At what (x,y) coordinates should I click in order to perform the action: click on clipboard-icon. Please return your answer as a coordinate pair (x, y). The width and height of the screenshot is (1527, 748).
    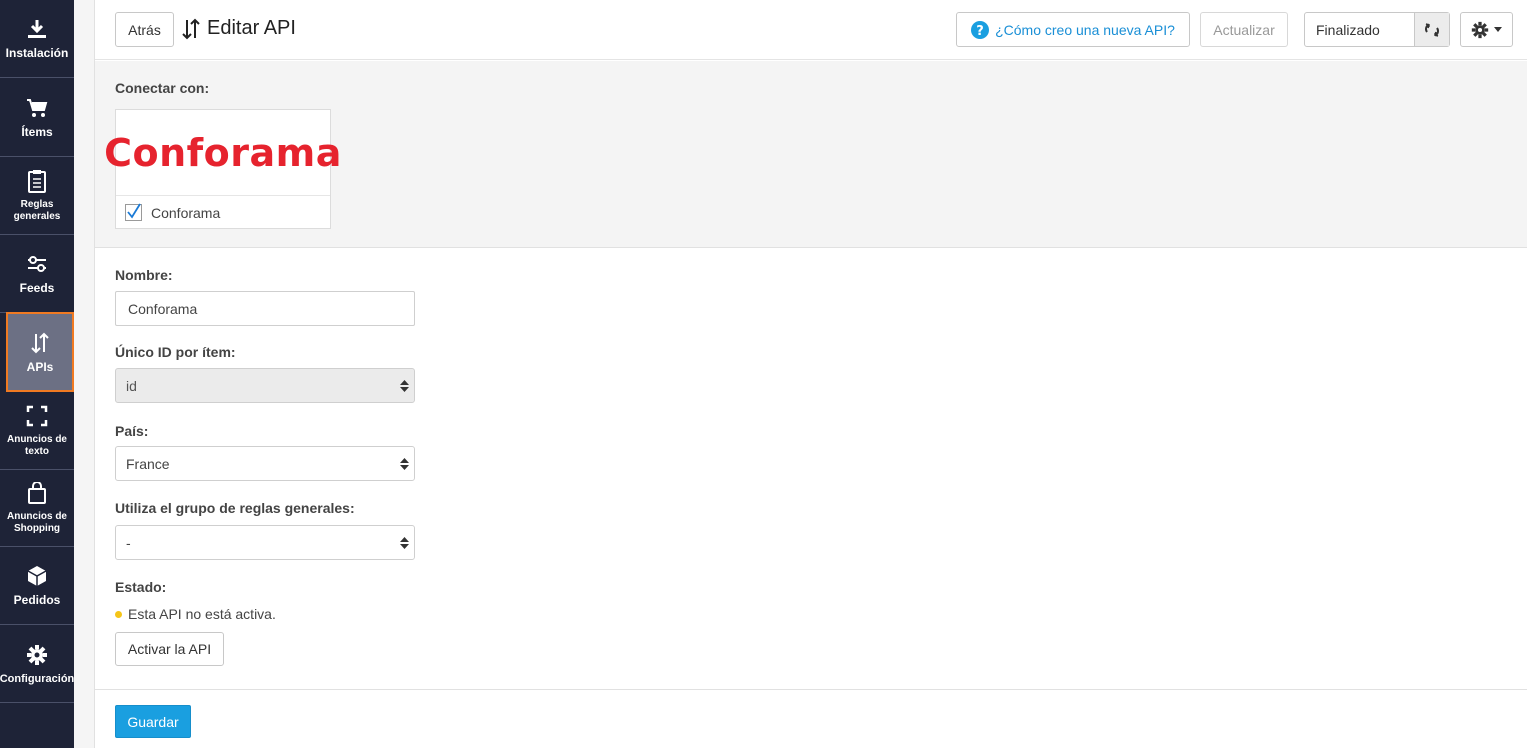
    Looking at the image, I should click on (37, 181).